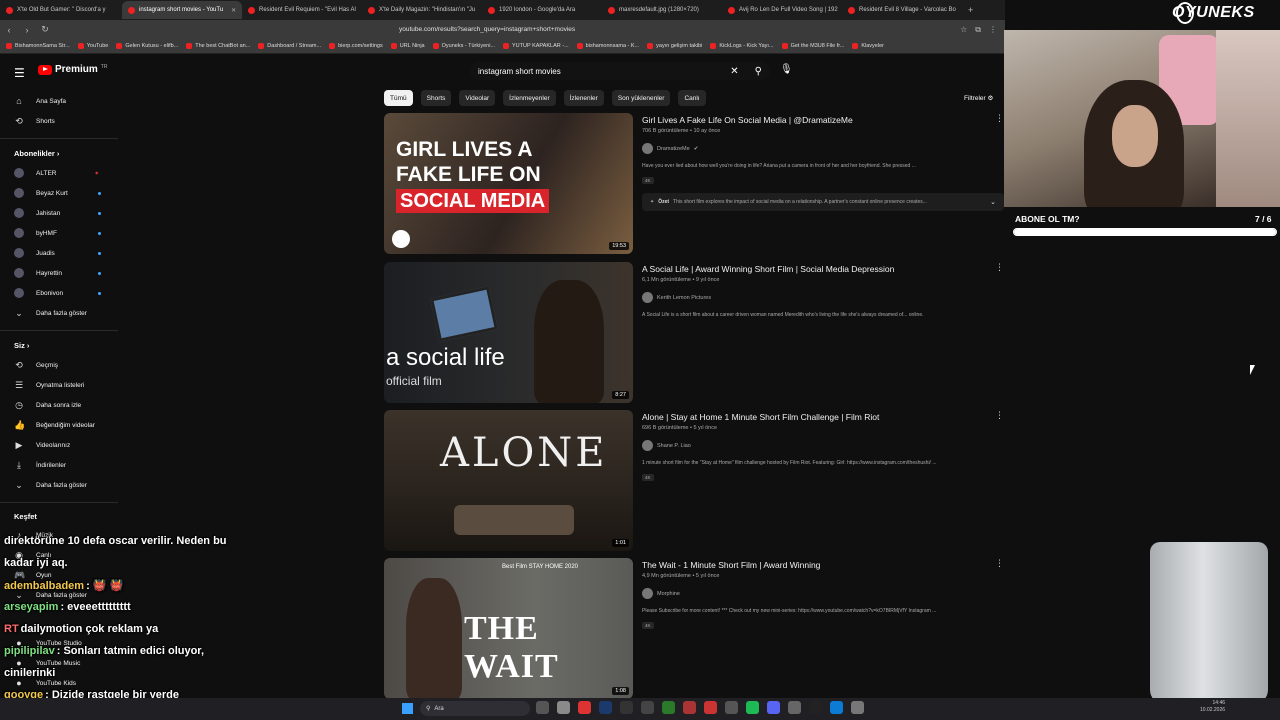  I want to click on sidebar-item: ☰ Oynatma listeleri, so click(49, 385).